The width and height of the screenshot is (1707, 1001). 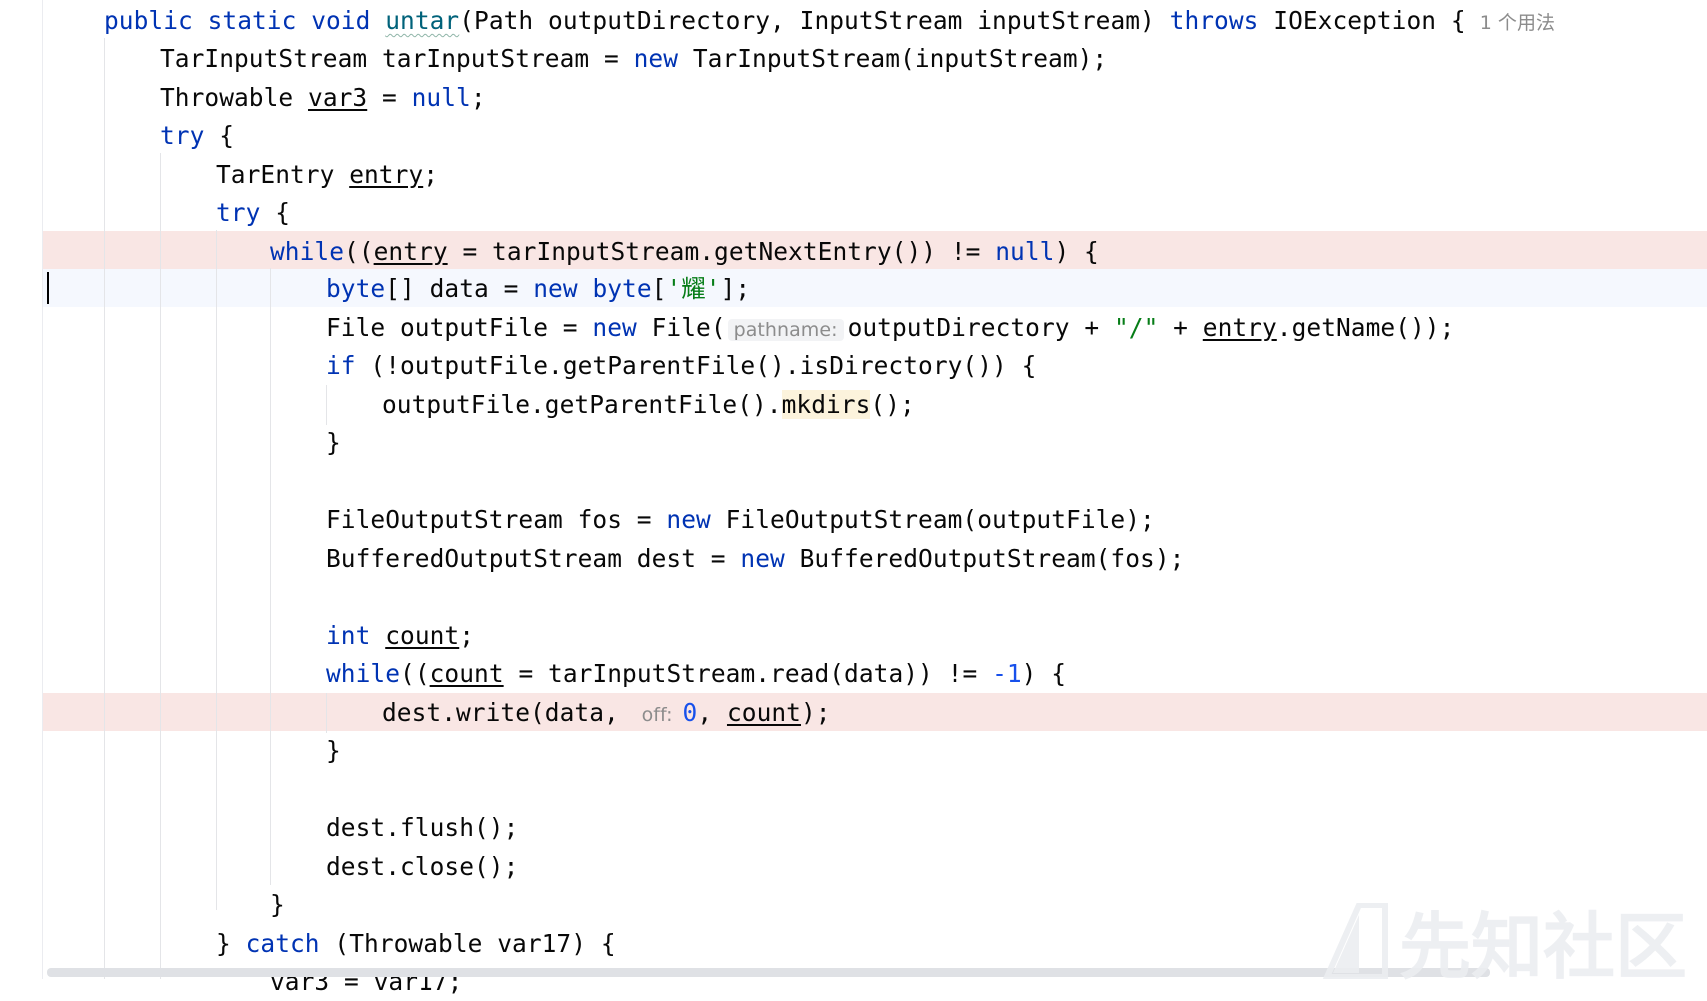 I want to click on number-literal: -1, so click(x=1007, y=673).